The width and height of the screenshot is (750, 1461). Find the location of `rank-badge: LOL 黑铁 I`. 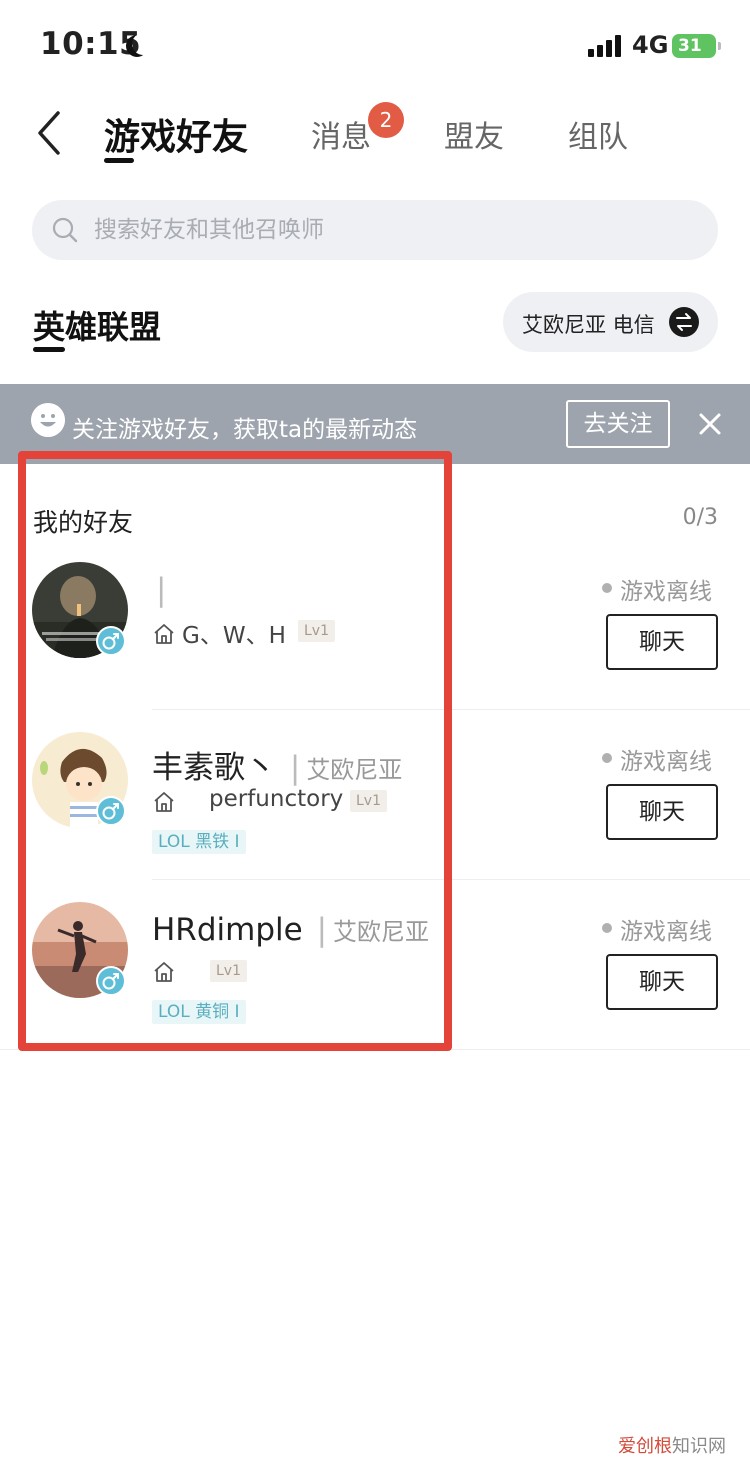

rank-badge: LOL 黑铁 I is located at coordinates (199, 842).